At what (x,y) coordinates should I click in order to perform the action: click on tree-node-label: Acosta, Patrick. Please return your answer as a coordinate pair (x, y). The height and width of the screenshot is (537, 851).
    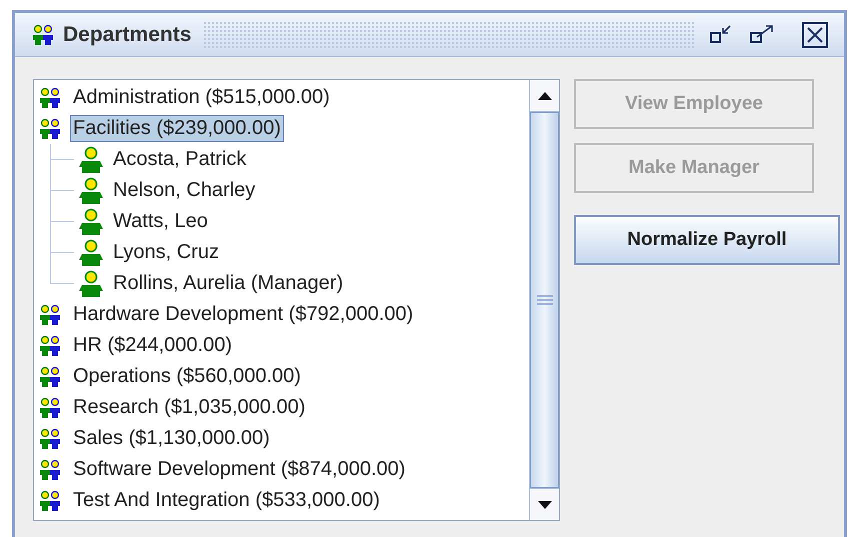
    Looking at the image, I should click on (180, 159).